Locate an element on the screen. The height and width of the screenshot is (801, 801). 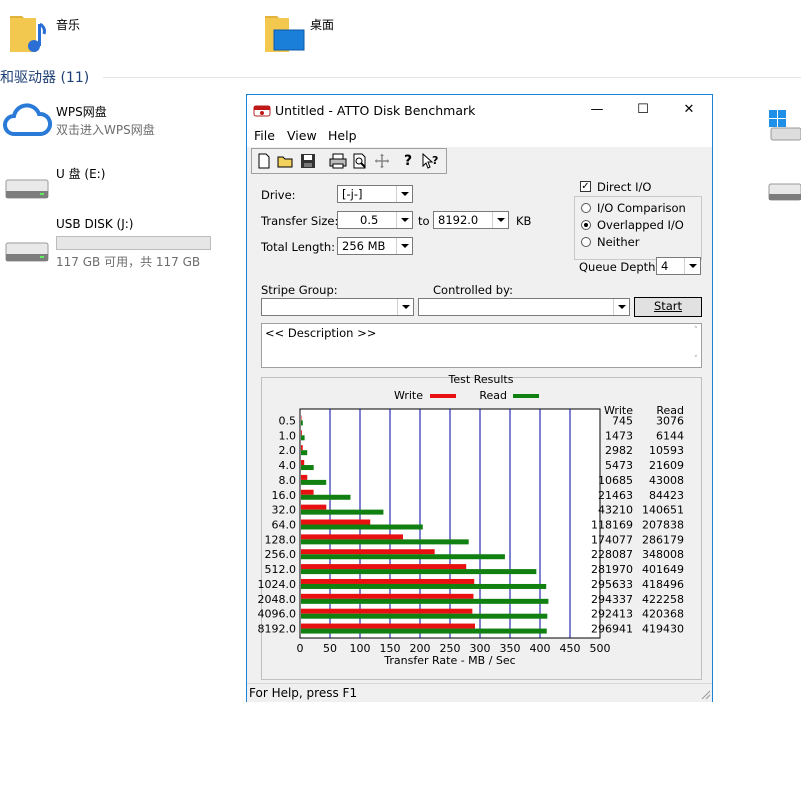
direct-io-label: Direct I/O is located at coordinates (624, 187).